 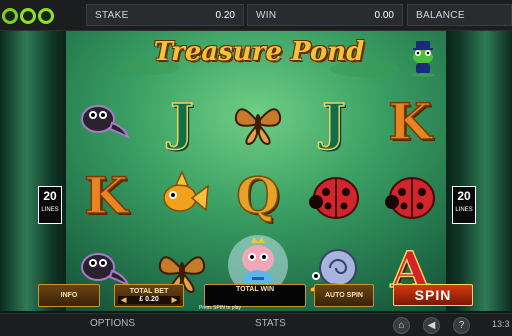 I want to click on butterfly-symbol, so click(x=258, y=122).